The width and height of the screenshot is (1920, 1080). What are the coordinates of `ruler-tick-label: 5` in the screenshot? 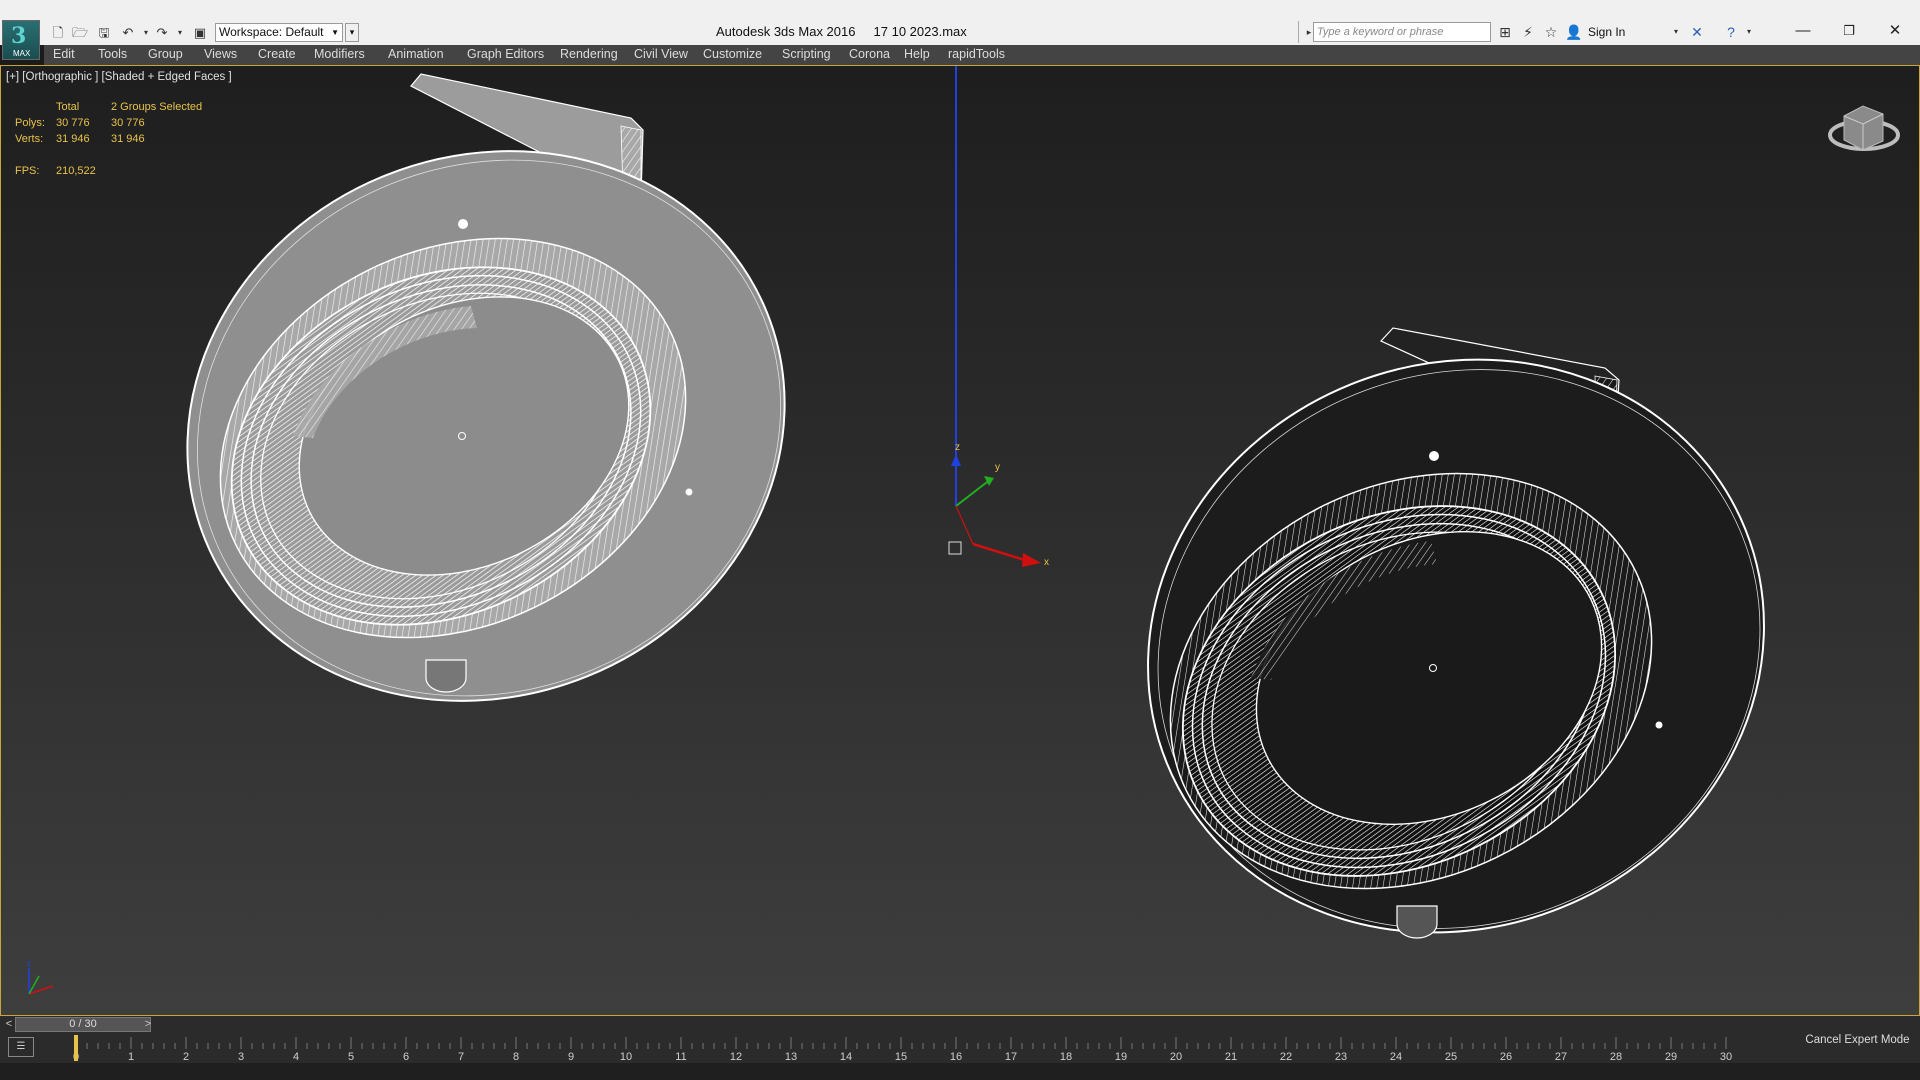 It's located at (351, 1057).